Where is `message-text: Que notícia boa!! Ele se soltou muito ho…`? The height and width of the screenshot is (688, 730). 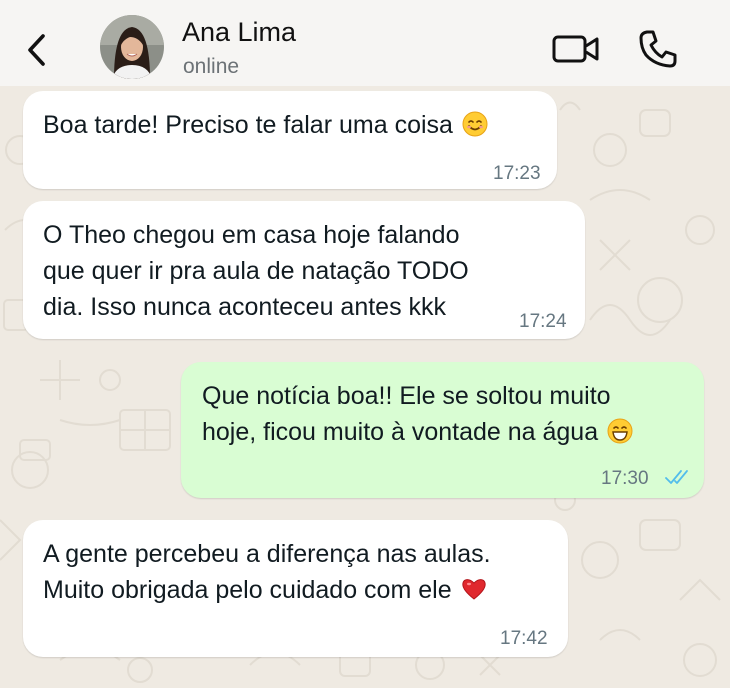
message-text: Que notícia boa!! Ele se soltou muito ho… is located at coordinates (417, 414).